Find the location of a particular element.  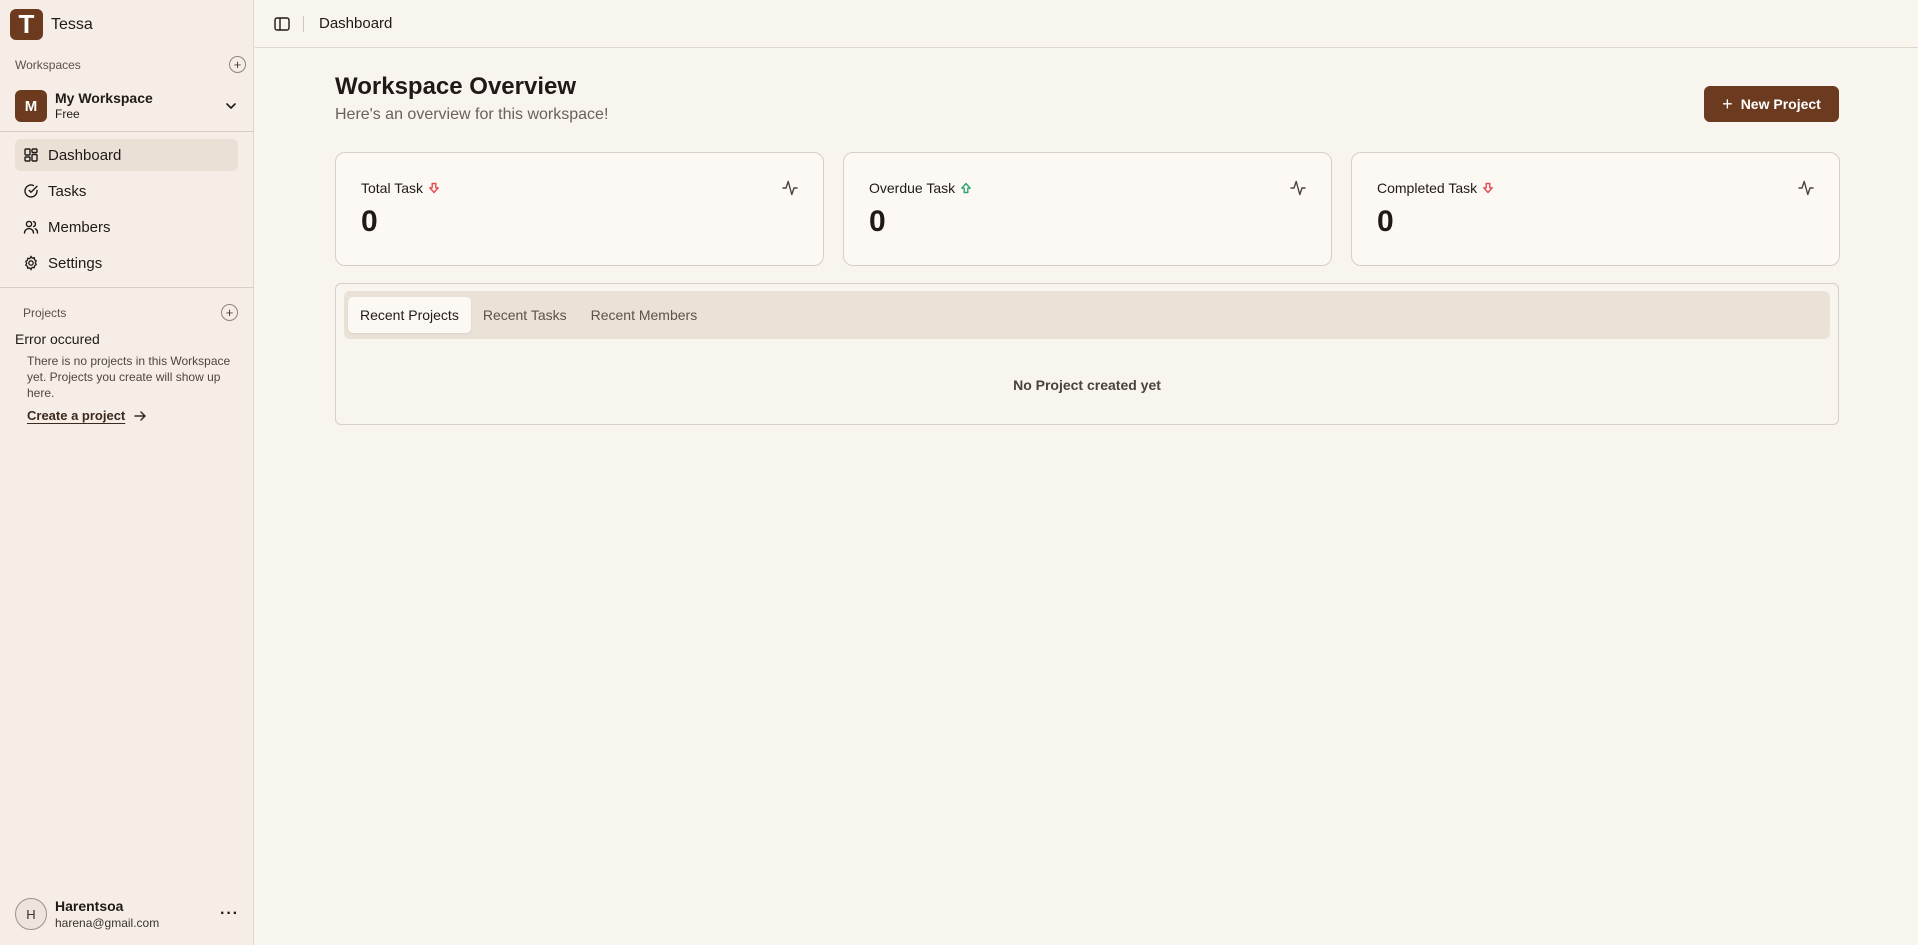

page-subtitle: Here's an overview for this workspace! is located at coordinates (472, 114).